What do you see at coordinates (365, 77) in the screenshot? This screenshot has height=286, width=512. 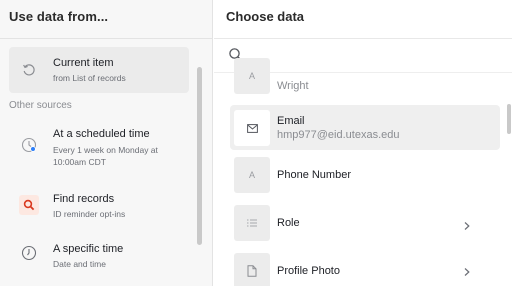 I see `field-row-last-name: A Wright` at bounding box center [365, 77].